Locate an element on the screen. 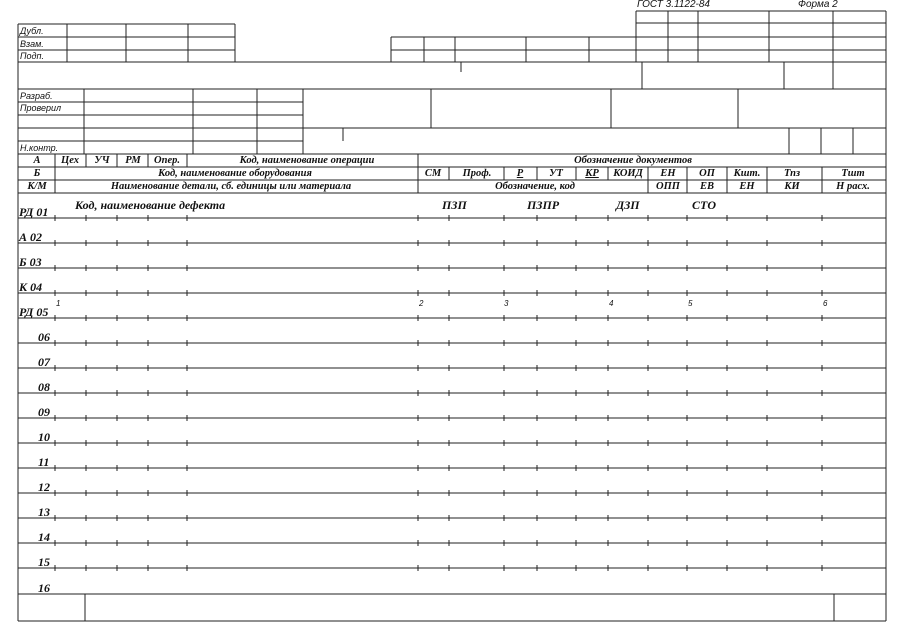 Image resolution: width=900 pixels, height=635 pixels. n-kontr-label: Н.контр. is located at coordinates (39, 148).